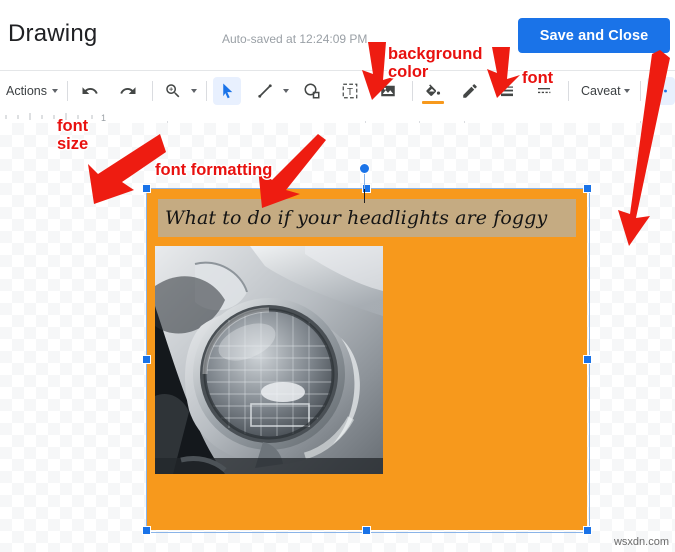  I want to click on chevron-down-icon, so click(55, 91).